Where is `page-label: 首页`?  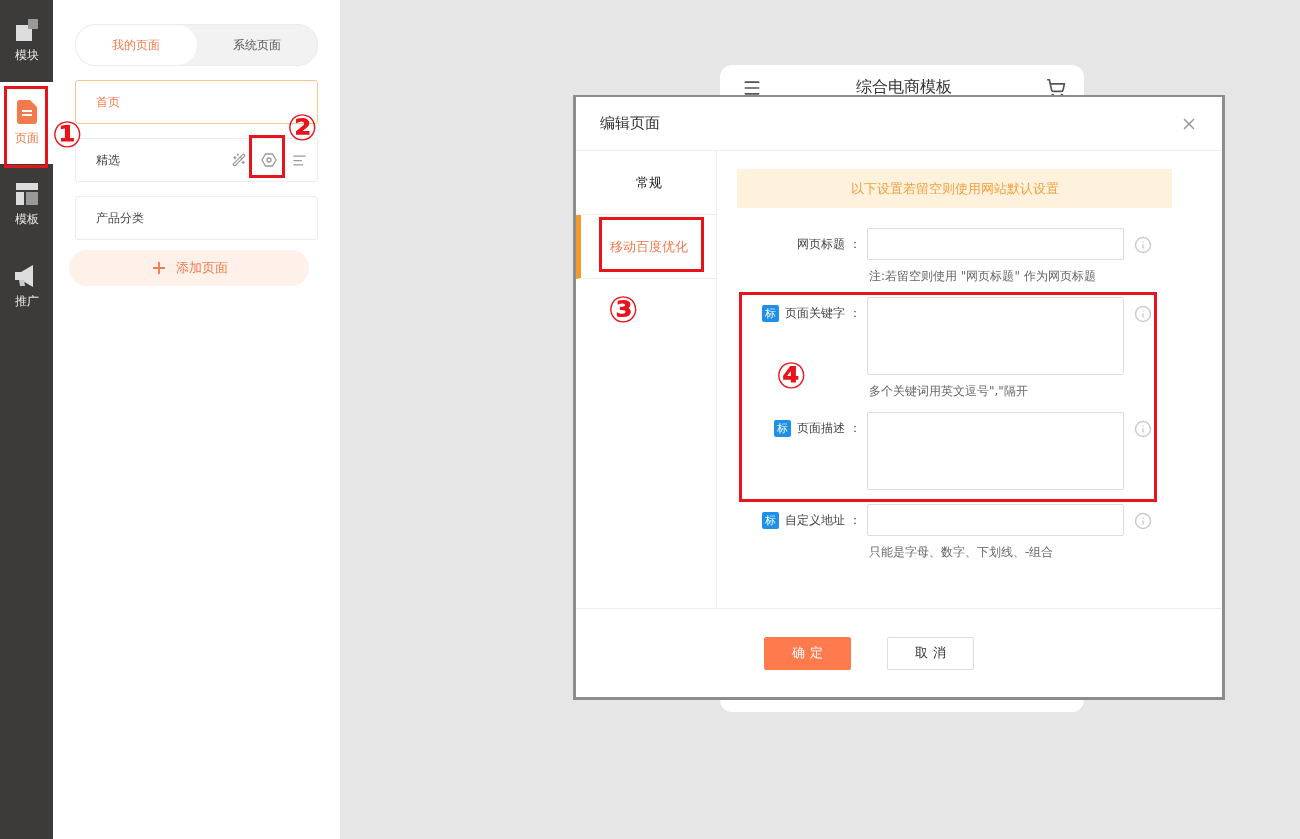 page-label: 首页 is located at coordinates (108, 102).